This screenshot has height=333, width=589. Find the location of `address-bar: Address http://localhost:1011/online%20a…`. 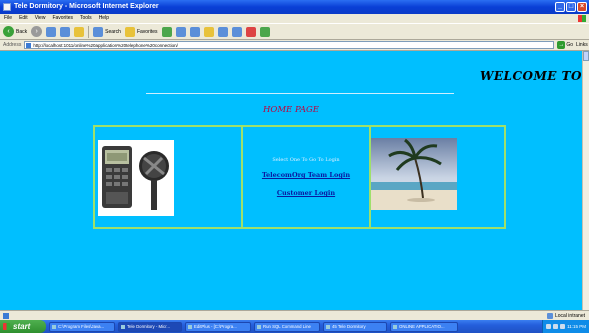

address-bar: Address http://localhost:1011/online%20a… is located at coordinates (294, 45).